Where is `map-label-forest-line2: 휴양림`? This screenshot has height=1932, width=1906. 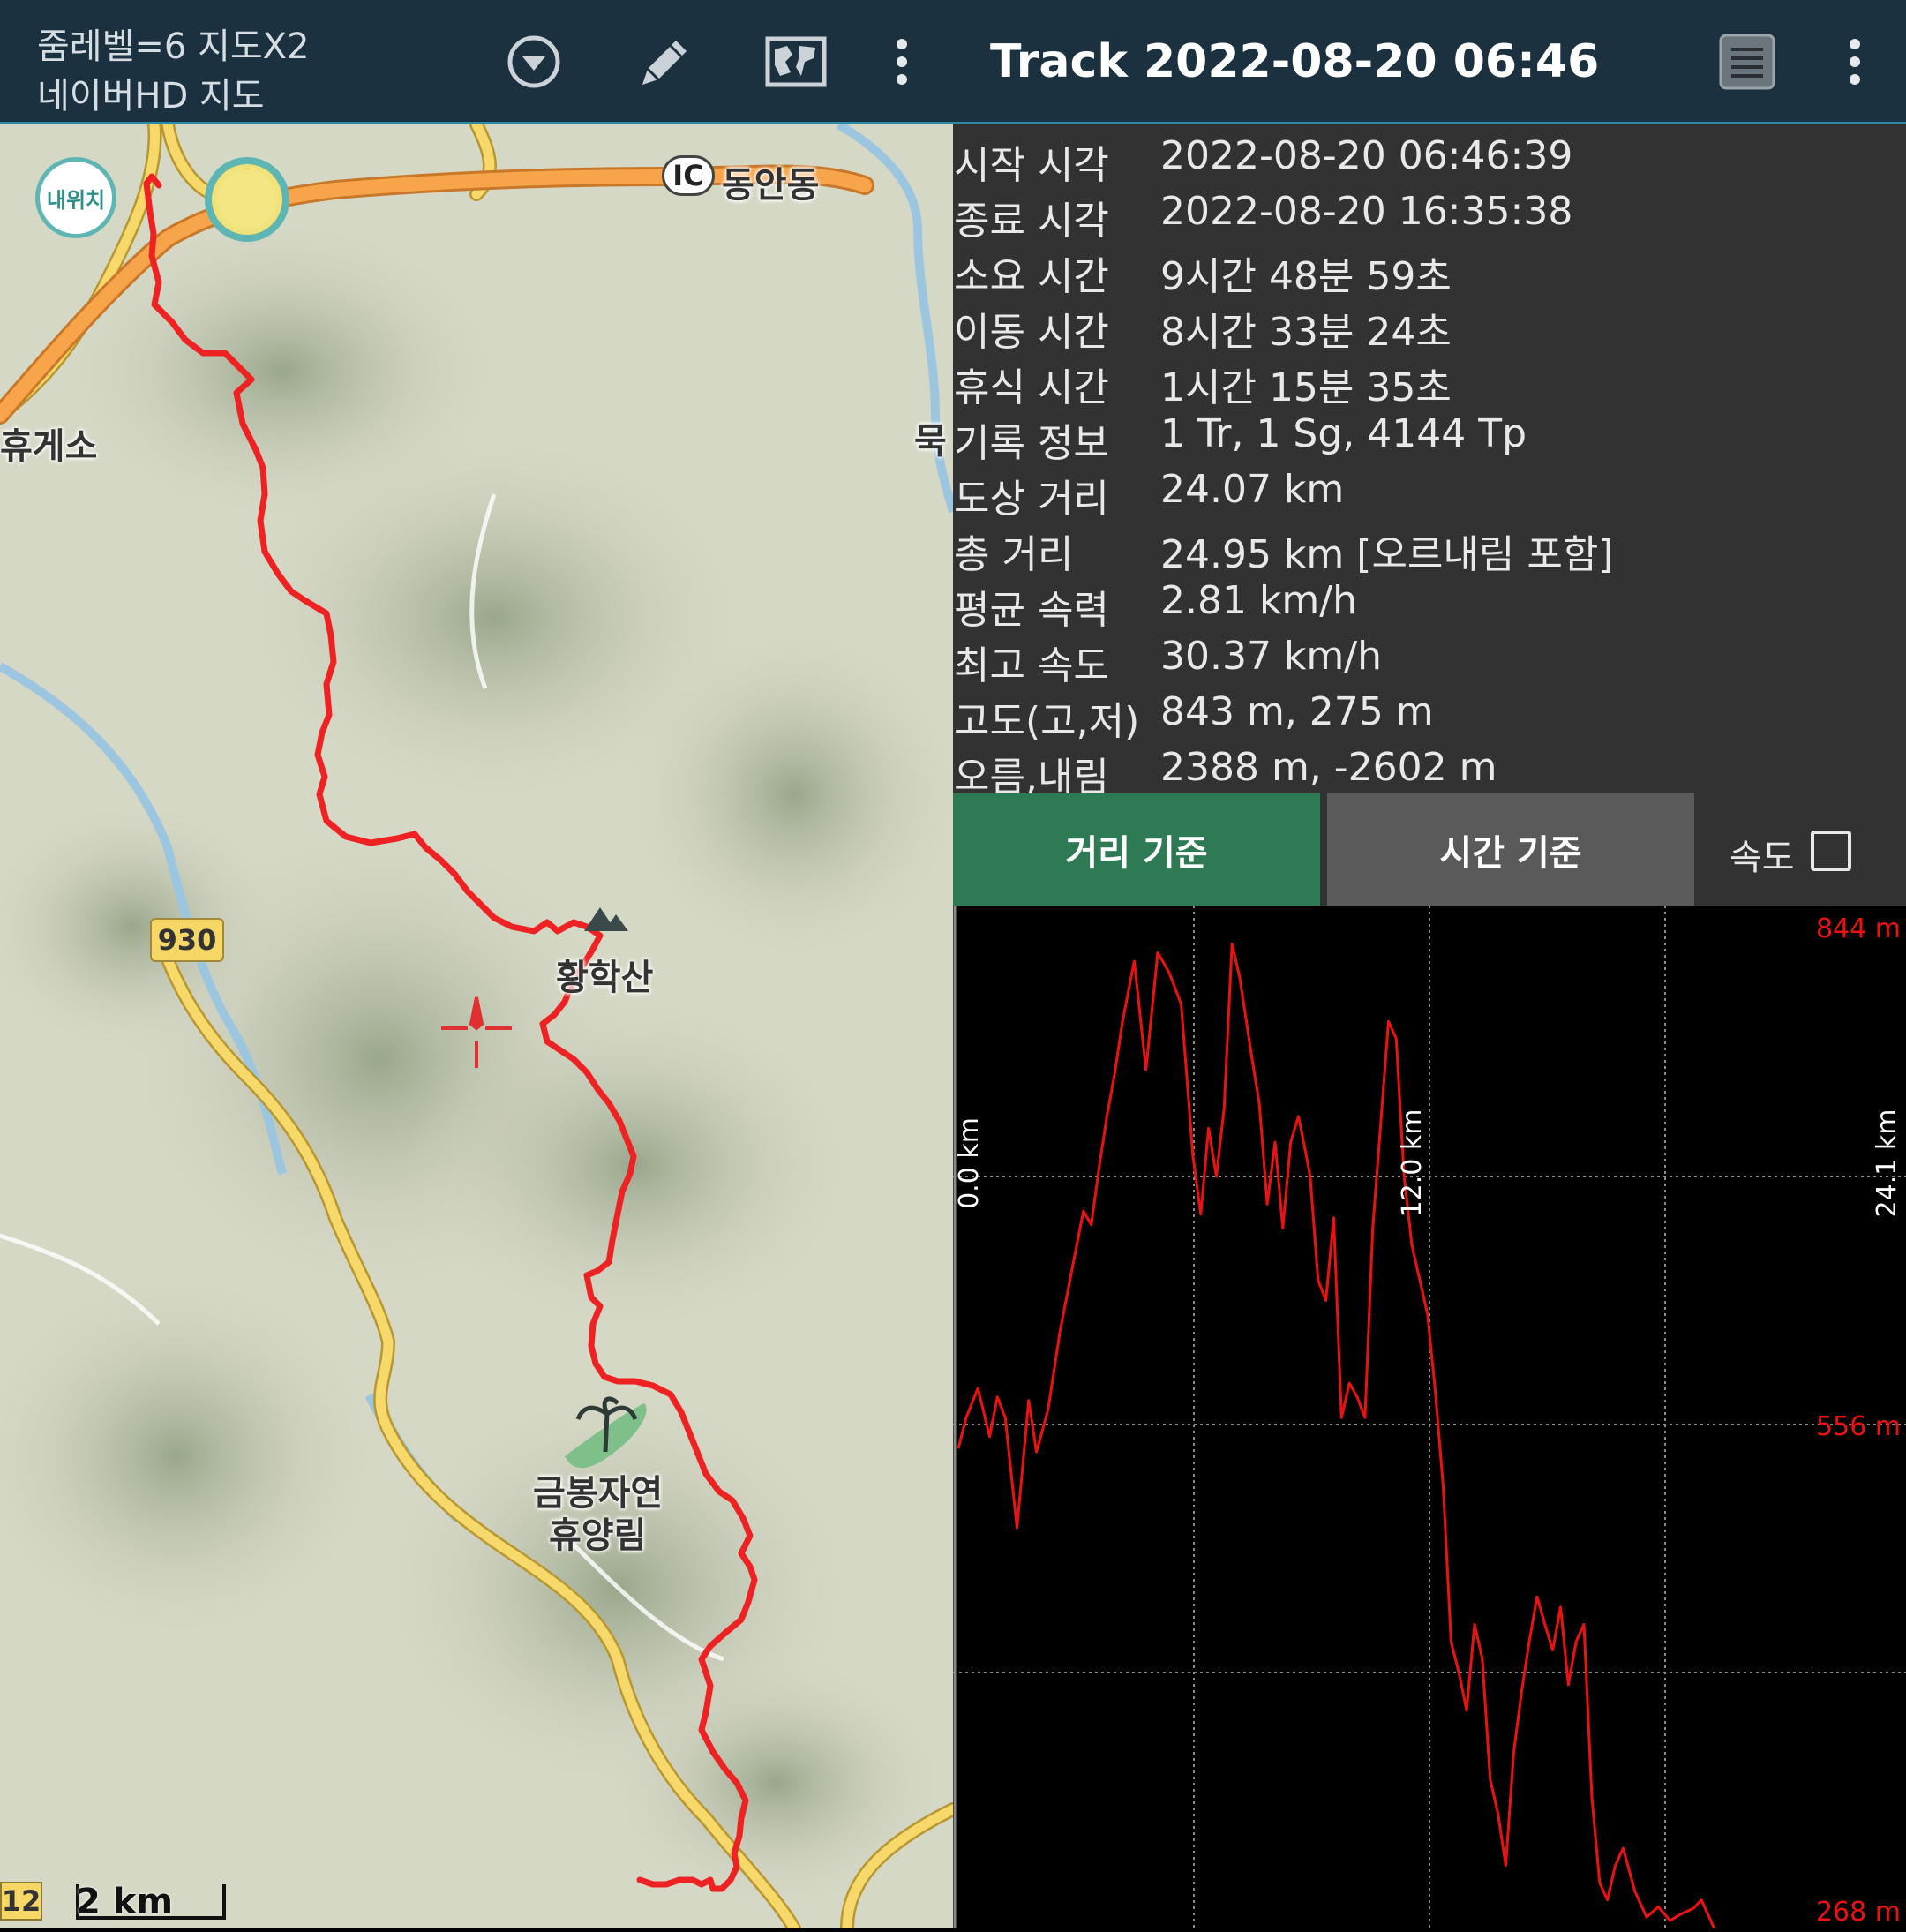
map-label-forest-line2: 휴양림 is located at coordinates (598, 1535).